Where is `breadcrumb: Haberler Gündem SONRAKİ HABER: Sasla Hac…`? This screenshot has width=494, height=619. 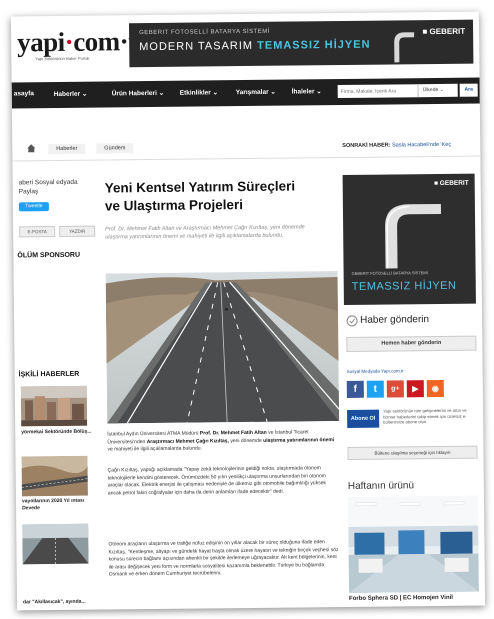 breadcrumb: Haberler Gündem SONRAKİ HABER: Sasla Hac… is located at coordinates (246, 147).